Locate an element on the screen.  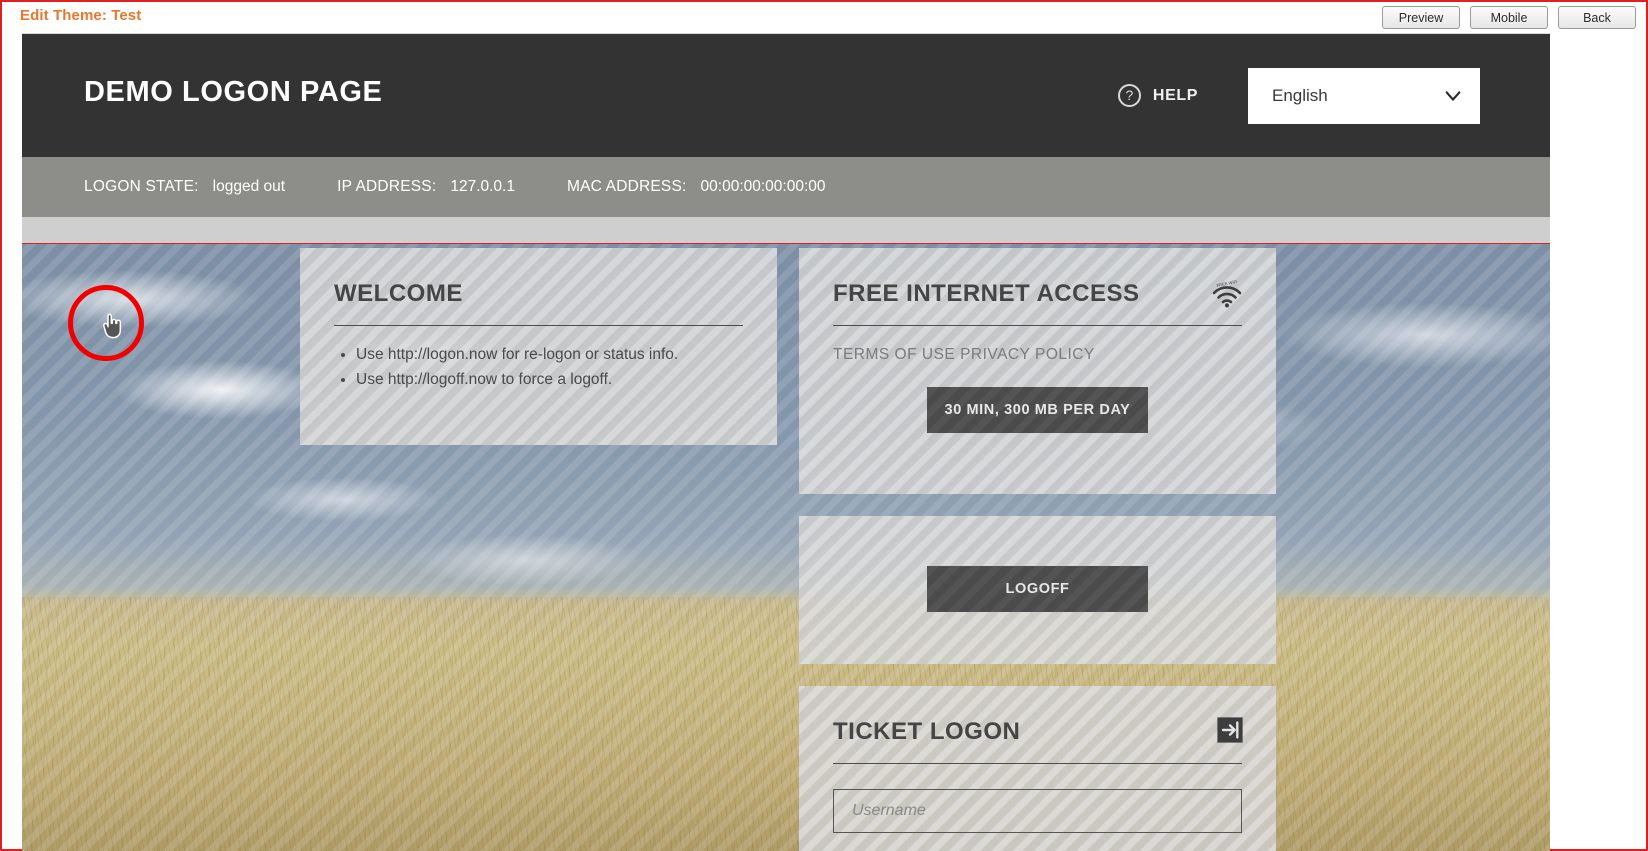
welcome-panel-divider is located at coordinates (538, 325).